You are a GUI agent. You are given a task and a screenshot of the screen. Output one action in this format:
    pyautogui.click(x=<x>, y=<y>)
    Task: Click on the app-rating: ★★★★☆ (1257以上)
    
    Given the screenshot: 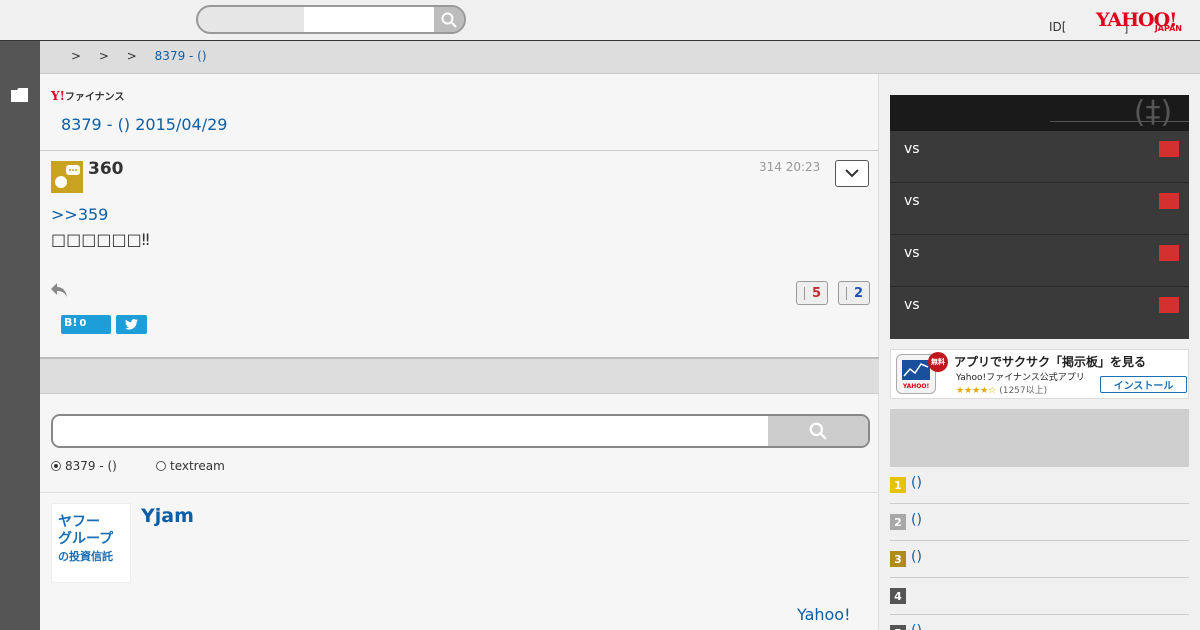 What is the action you would take?
    pyautogui.click(x=1001, y=389)
    